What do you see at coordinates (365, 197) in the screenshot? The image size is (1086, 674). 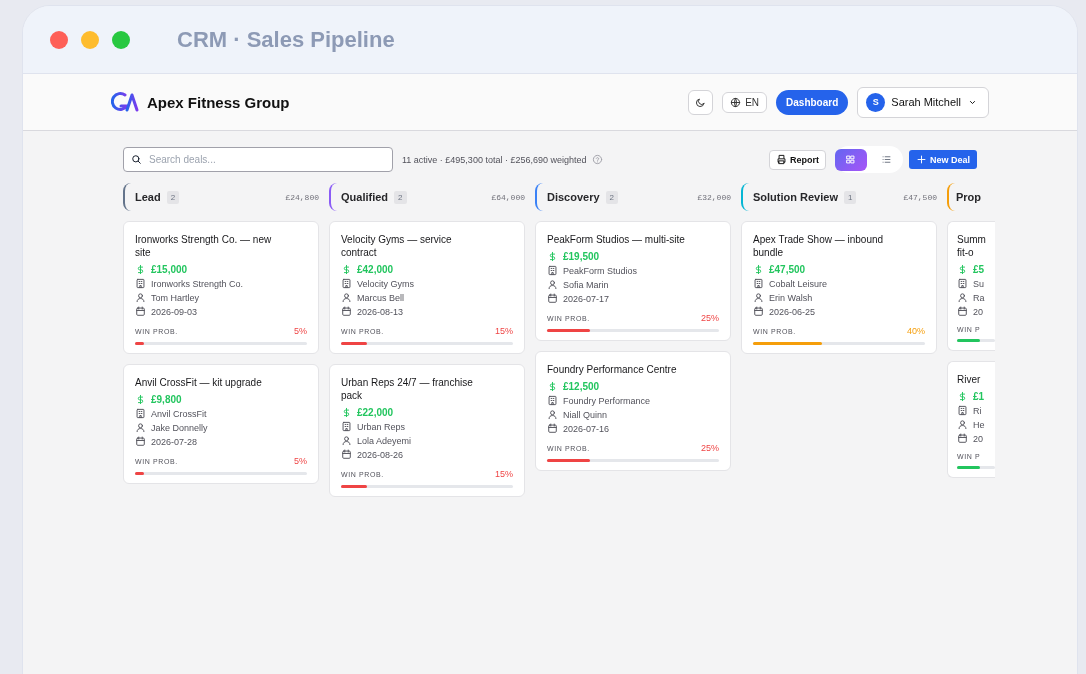 I see `stage-name: Qualified` at bounding box center [365, 197].